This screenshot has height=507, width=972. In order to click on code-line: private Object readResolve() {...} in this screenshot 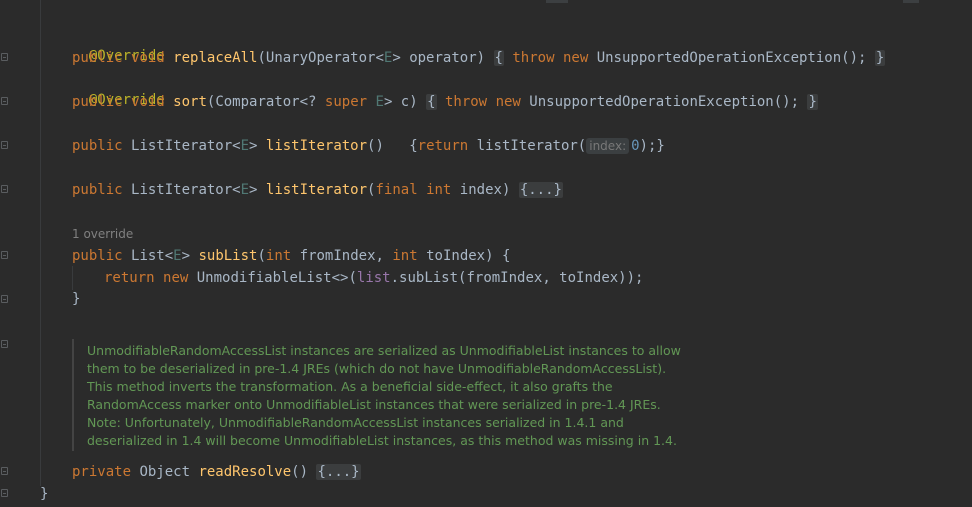, I will do `click(216, 472)`.